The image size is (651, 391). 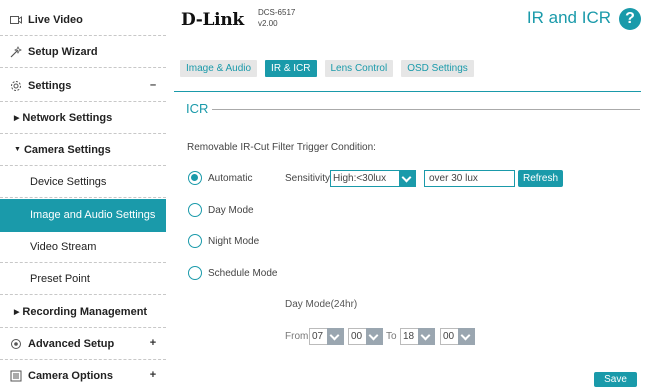 I want to click on sidebar-item-recording-management: ▶ Recording Management, so click(x=83, y=312).